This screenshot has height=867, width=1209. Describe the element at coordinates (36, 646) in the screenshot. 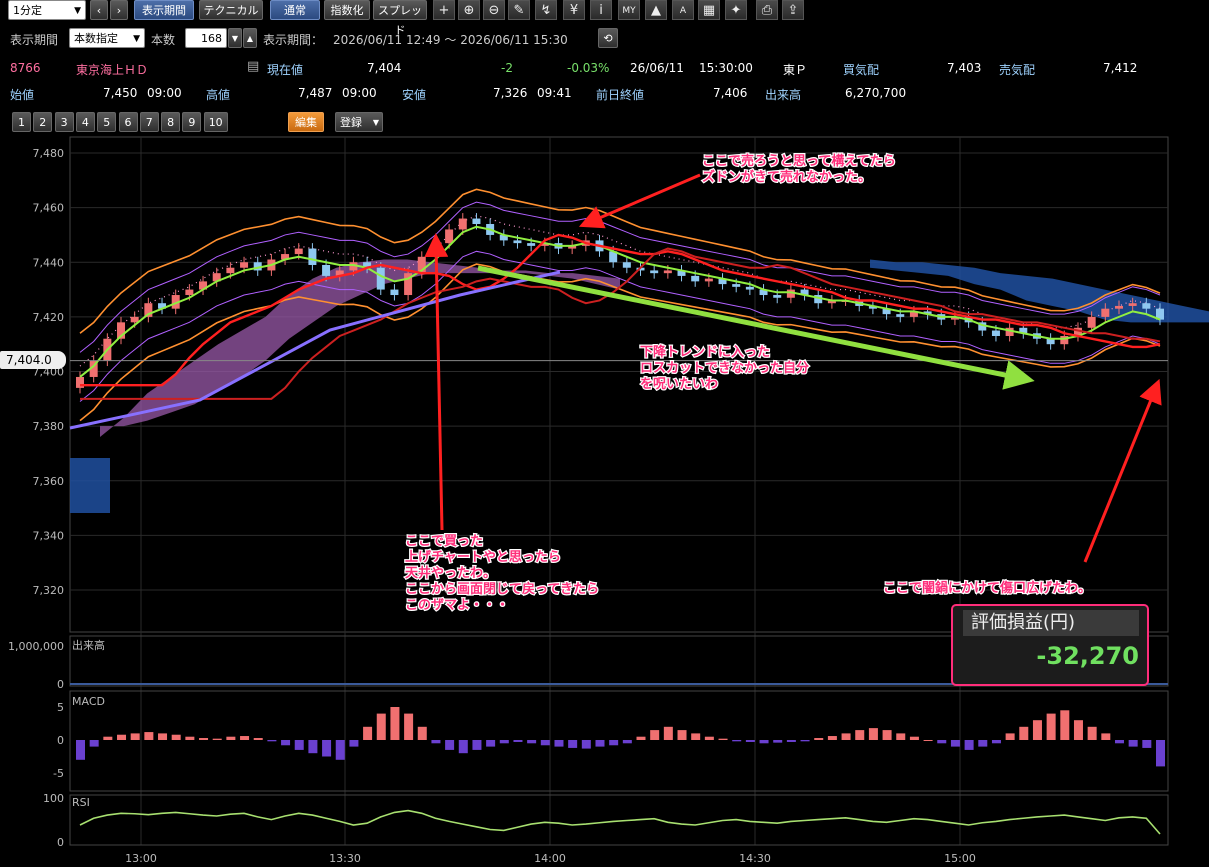

I see `volume-tick: 1,000,000` at that location.